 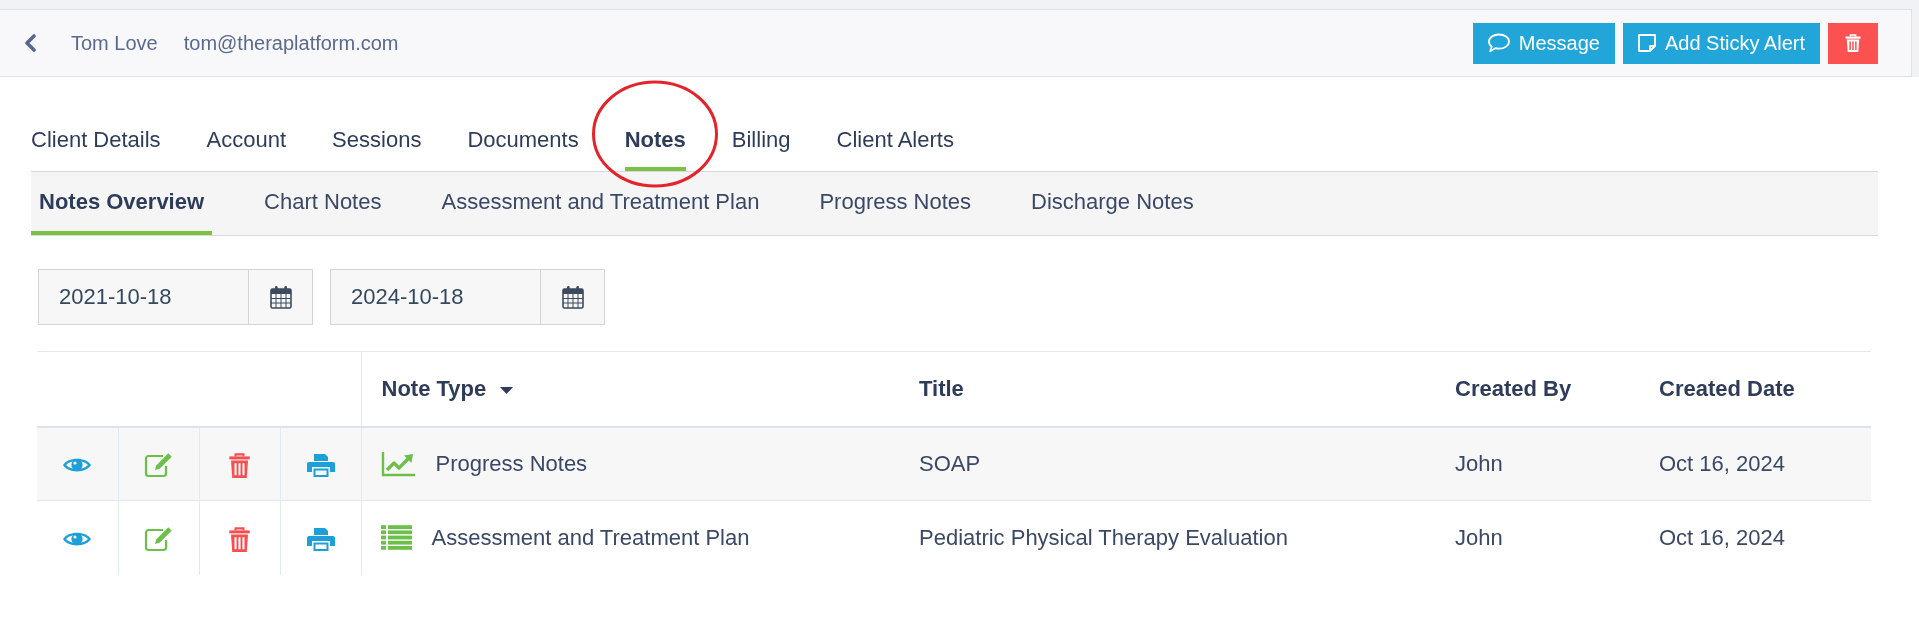 What do you see at coordinates (246, 142) in the screenshot?
I see `tab: Account` at bounding box center [246, 142].